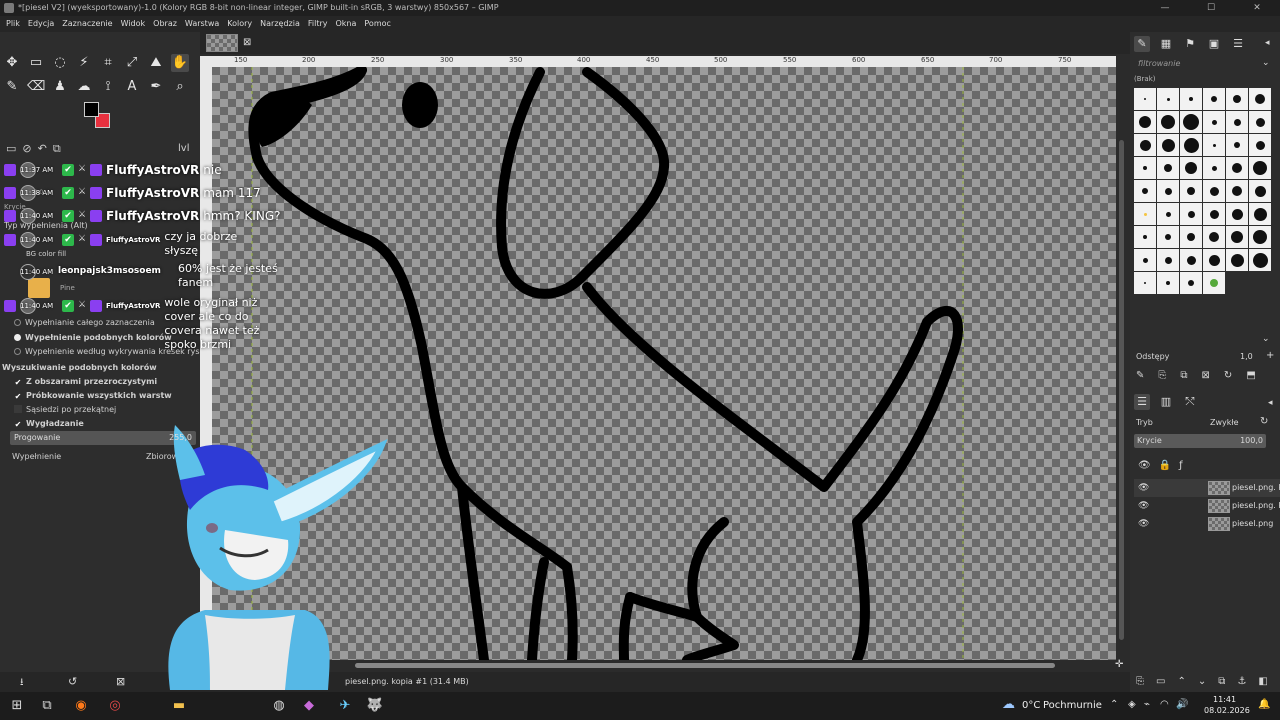  Describe the element at coordinates (1132, 704) in the screenshot. I see `tray-app-icon: ◈` at that location.